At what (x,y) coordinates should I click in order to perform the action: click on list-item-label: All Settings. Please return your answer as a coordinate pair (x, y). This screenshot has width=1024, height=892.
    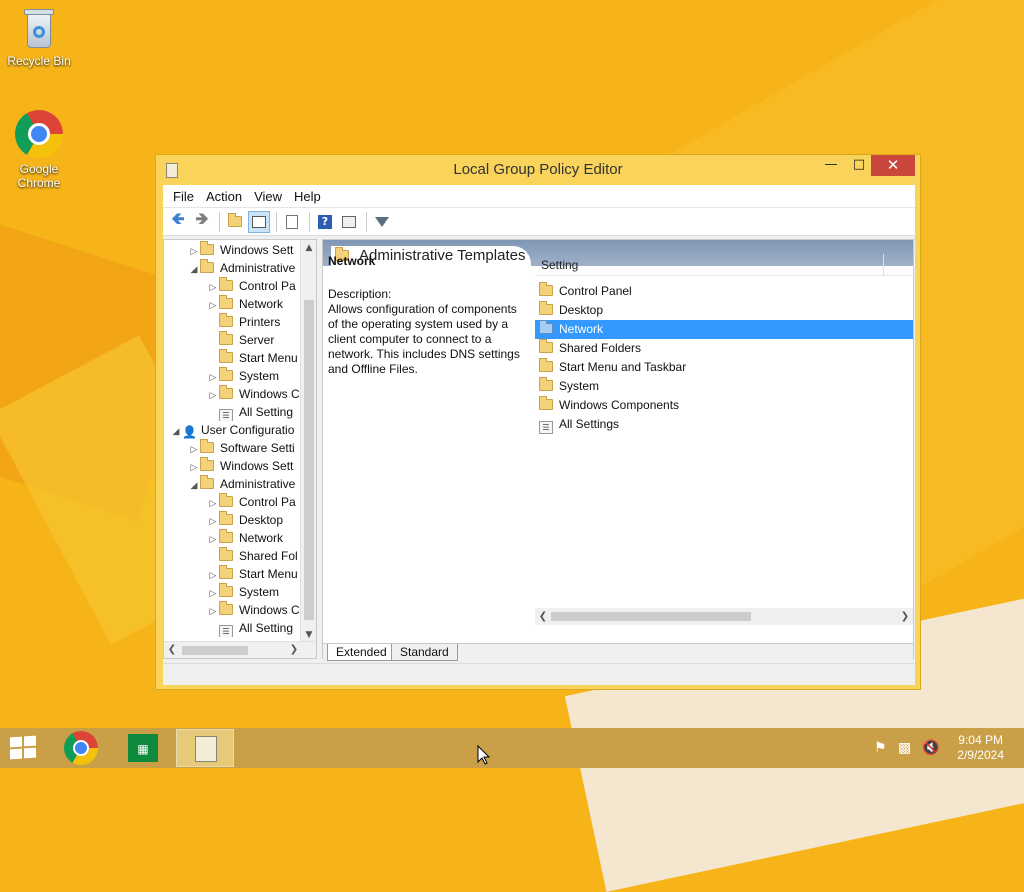
    Looking at the image, I should click on (589, 424).